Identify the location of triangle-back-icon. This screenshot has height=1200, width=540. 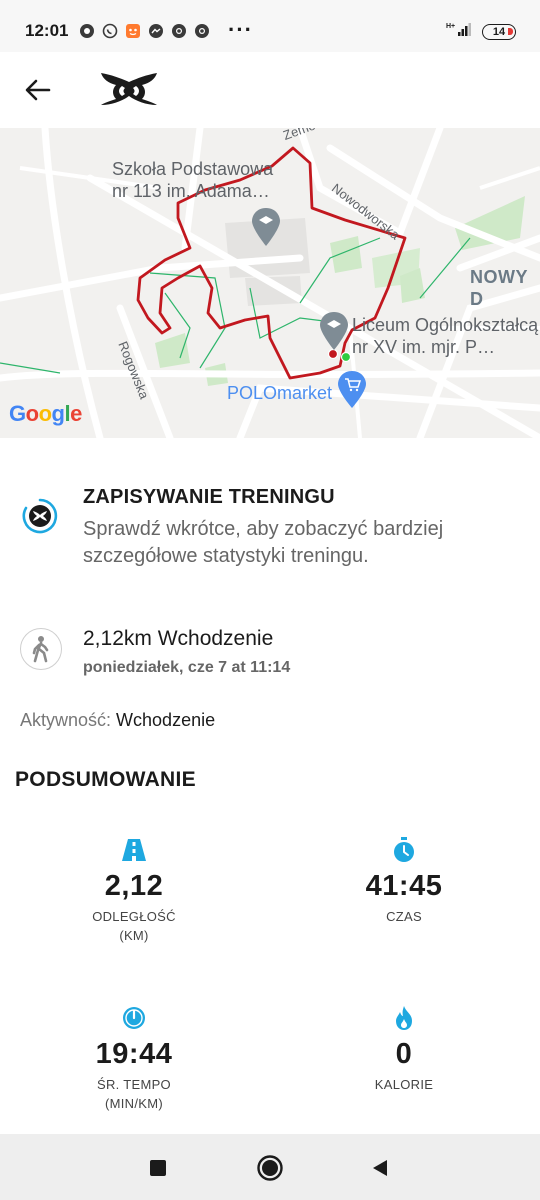
(380, 1168).